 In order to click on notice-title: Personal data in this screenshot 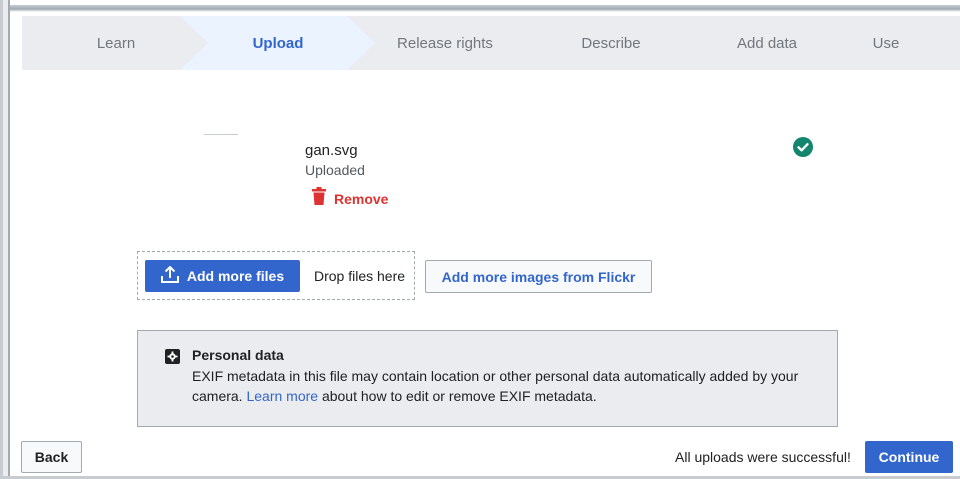, I will do `click(238, 355)`.